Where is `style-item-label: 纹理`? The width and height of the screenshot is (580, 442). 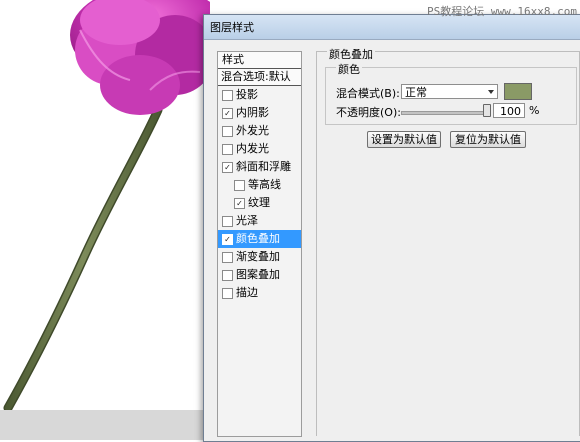 style-item-label: 纹理 is located at coordinates (259, 202).